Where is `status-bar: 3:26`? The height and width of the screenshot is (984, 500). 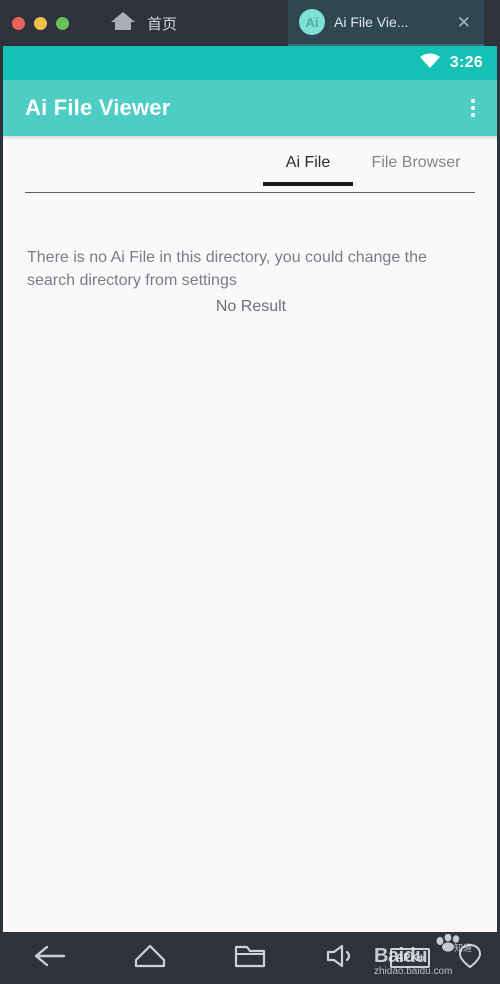 status-bar: 3:26 is located at coordinates (250, 63).